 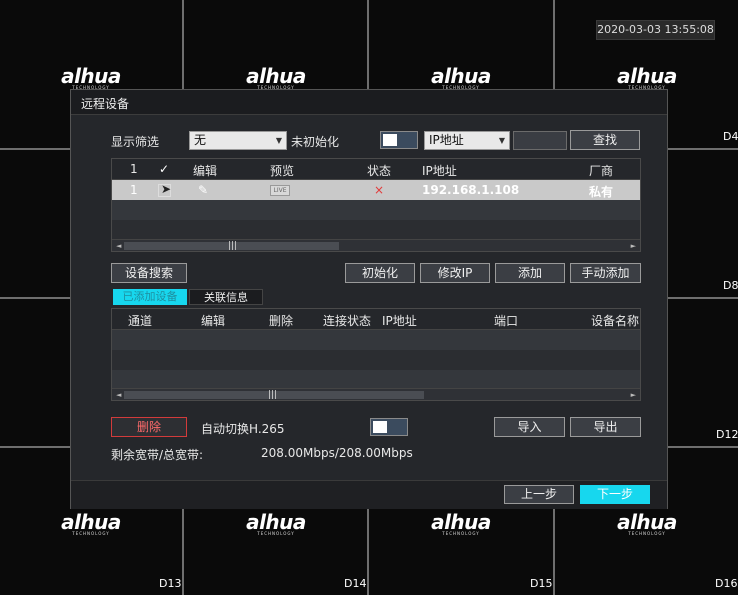 I want to click on row-index: 1, so click(x=134, y=190).